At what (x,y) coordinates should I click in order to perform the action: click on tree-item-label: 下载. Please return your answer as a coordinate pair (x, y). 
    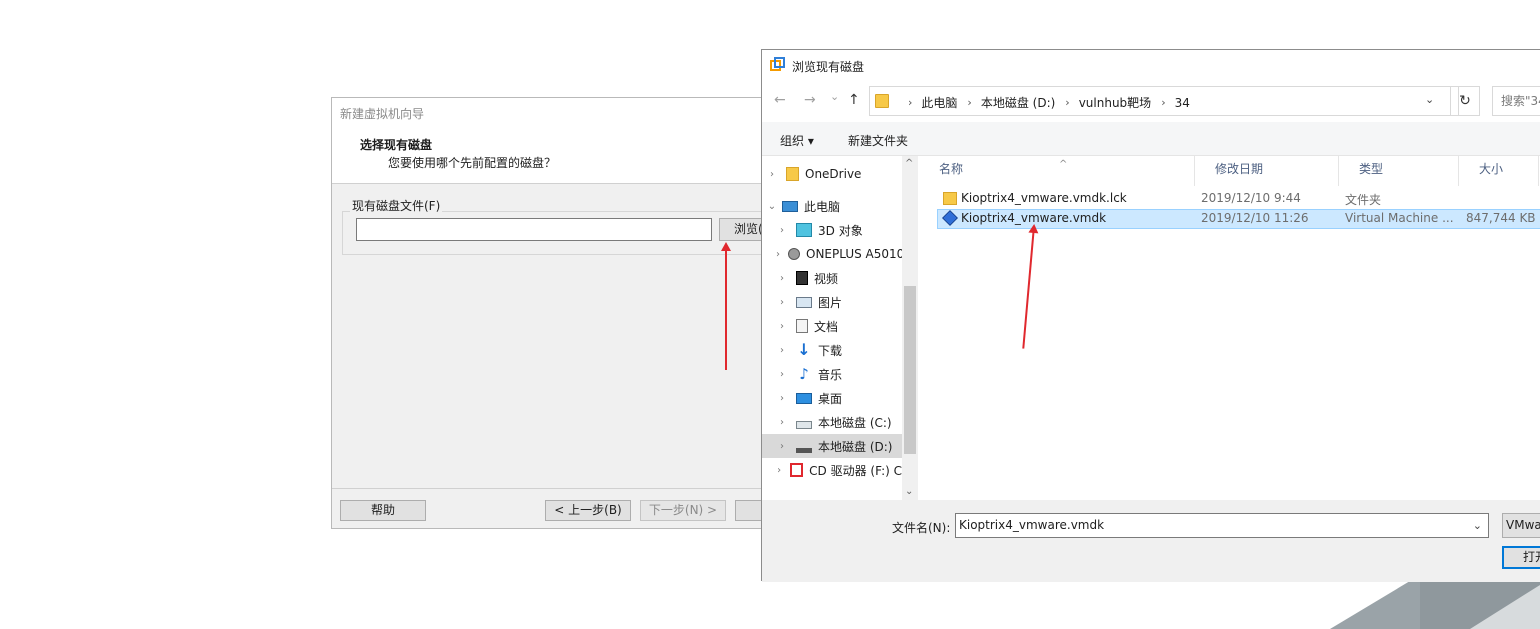
    Looking at the image, I should click on (830, 350).